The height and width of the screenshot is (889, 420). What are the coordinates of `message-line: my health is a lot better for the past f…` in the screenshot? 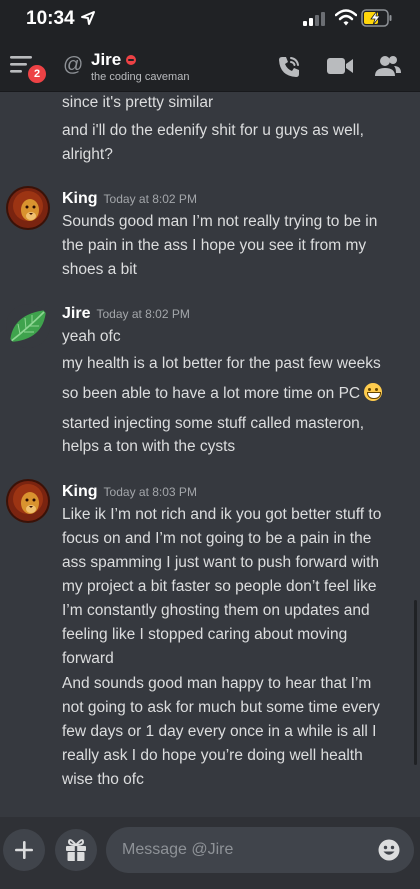 It's located at (221, 363).